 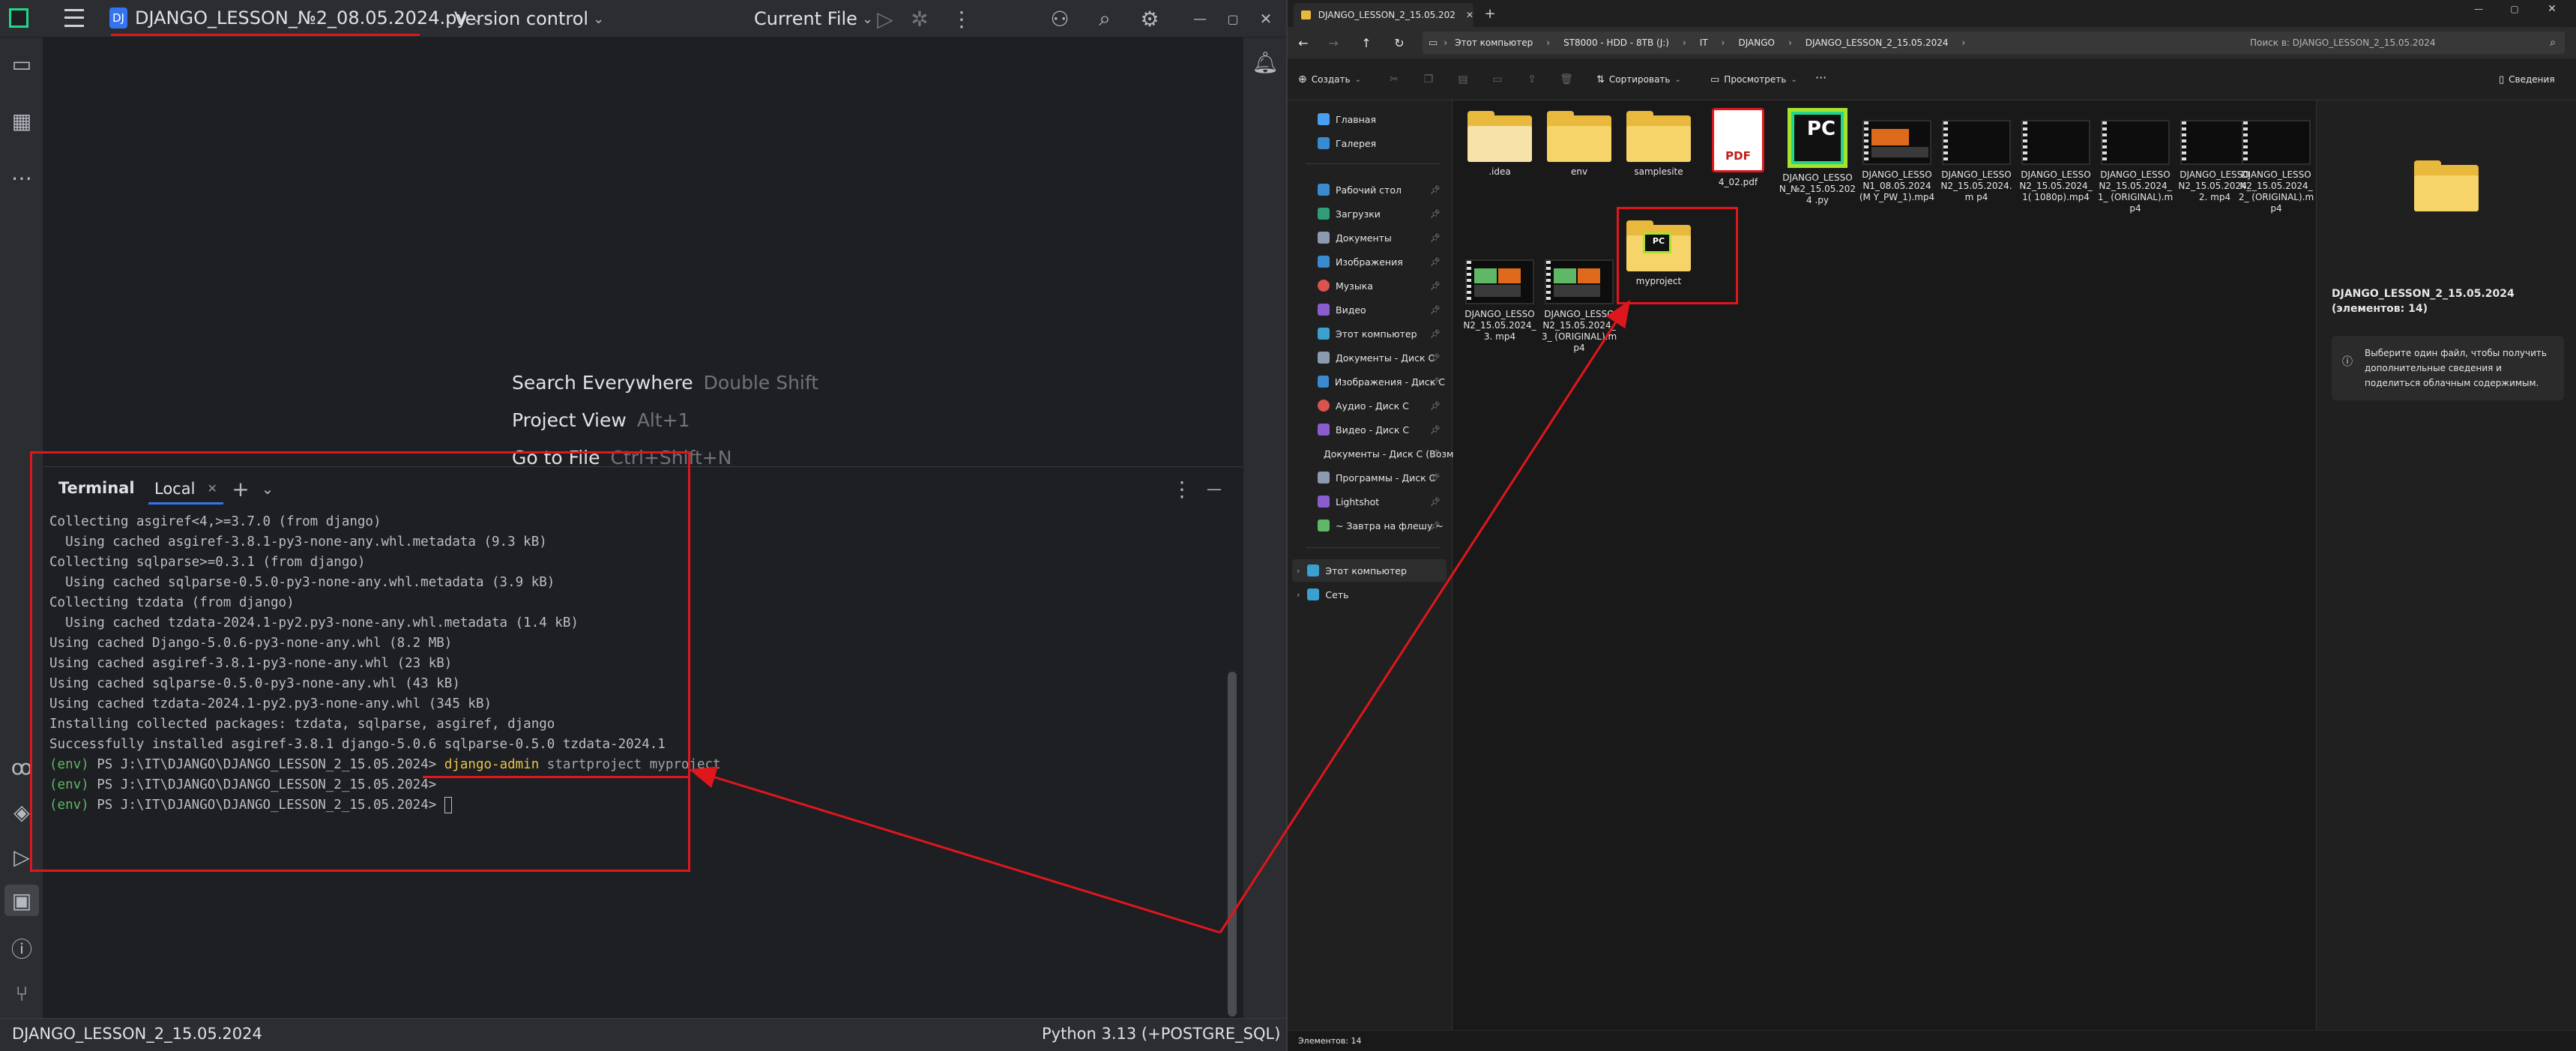 I want to click on arrow-to-myproject, so click(x=1425, y=616).